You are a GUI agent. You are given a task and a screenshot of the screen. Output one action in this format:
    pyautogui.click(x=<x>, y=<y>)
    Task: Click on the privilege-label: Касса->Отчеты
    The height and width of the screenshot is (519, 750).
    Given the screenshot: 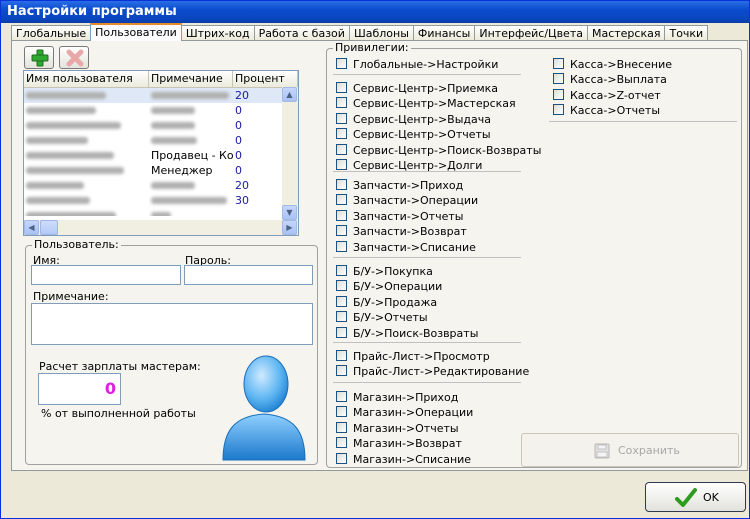 What is the action you would take?
    pyautogui.click(x=615, y=111)
    